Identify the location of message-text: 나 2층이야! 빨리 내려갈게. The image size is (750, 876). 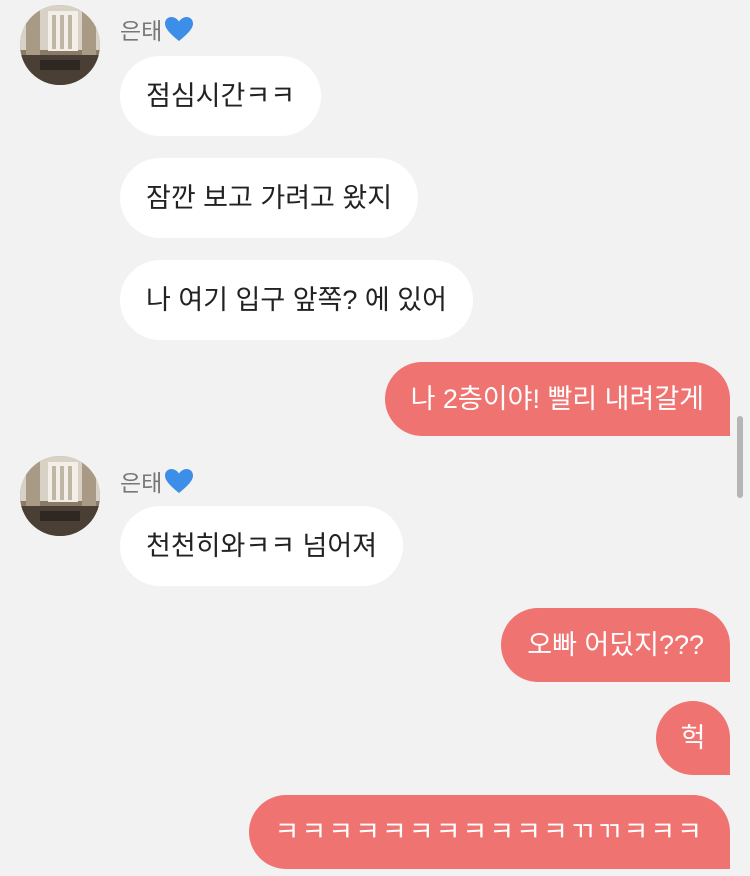
(557, 398).